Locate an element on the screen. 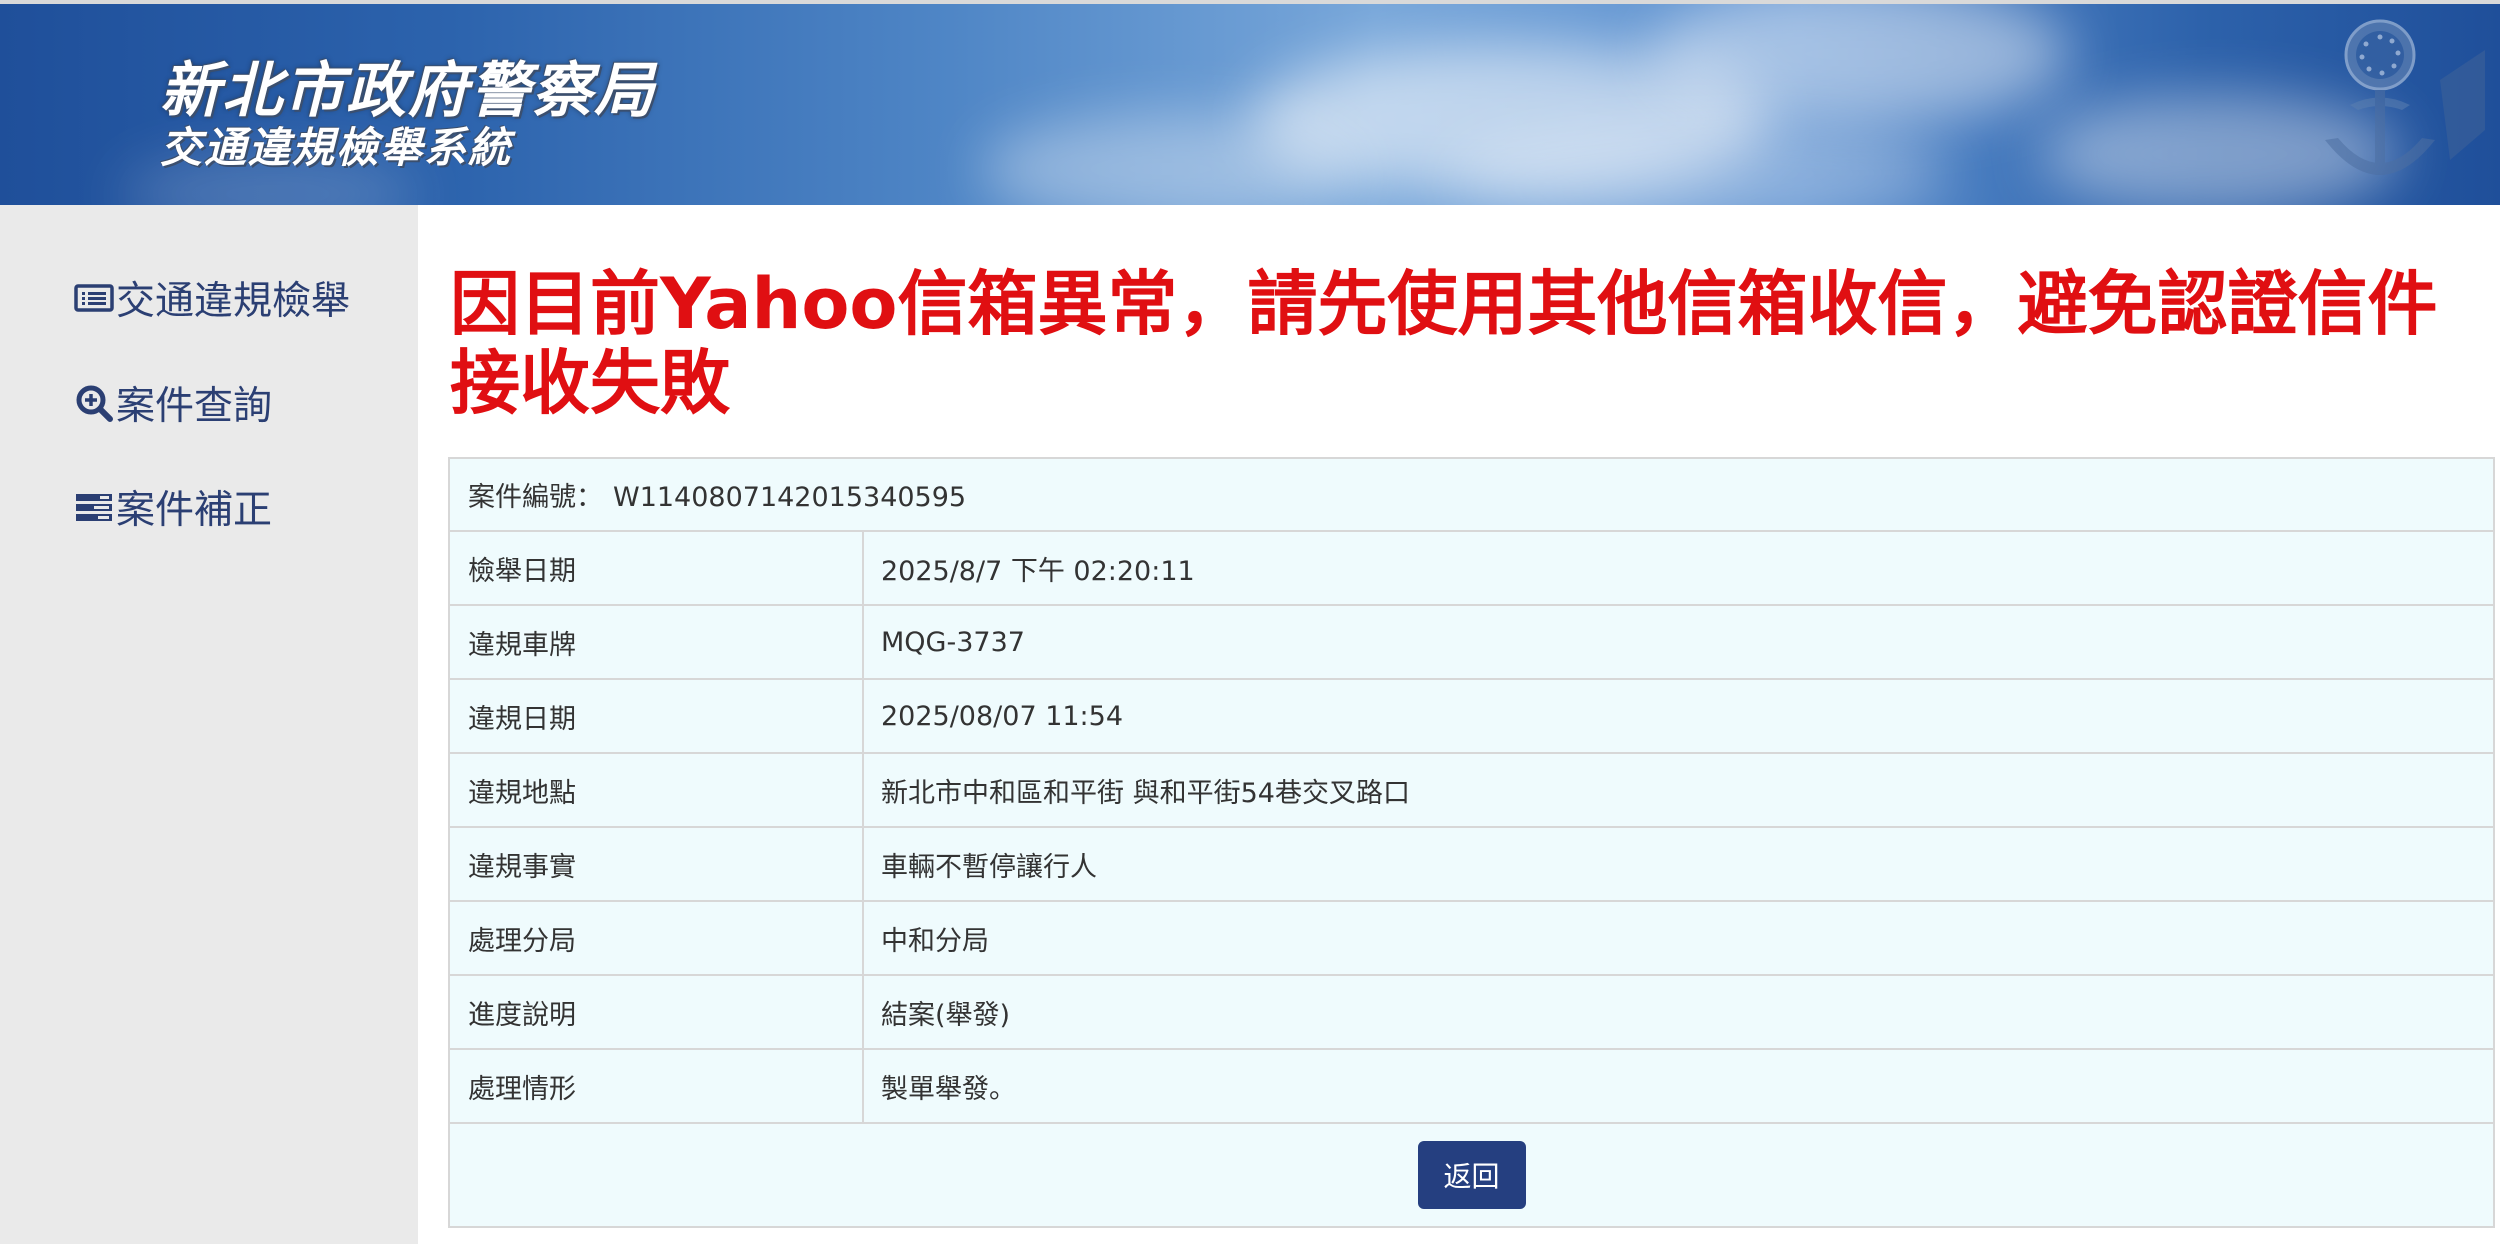 This screenshot has width=2500, height=1244. table-row: 檢舉日期 2025/8/7 下午 02:20:11 is located at coordinates (1471, 569).